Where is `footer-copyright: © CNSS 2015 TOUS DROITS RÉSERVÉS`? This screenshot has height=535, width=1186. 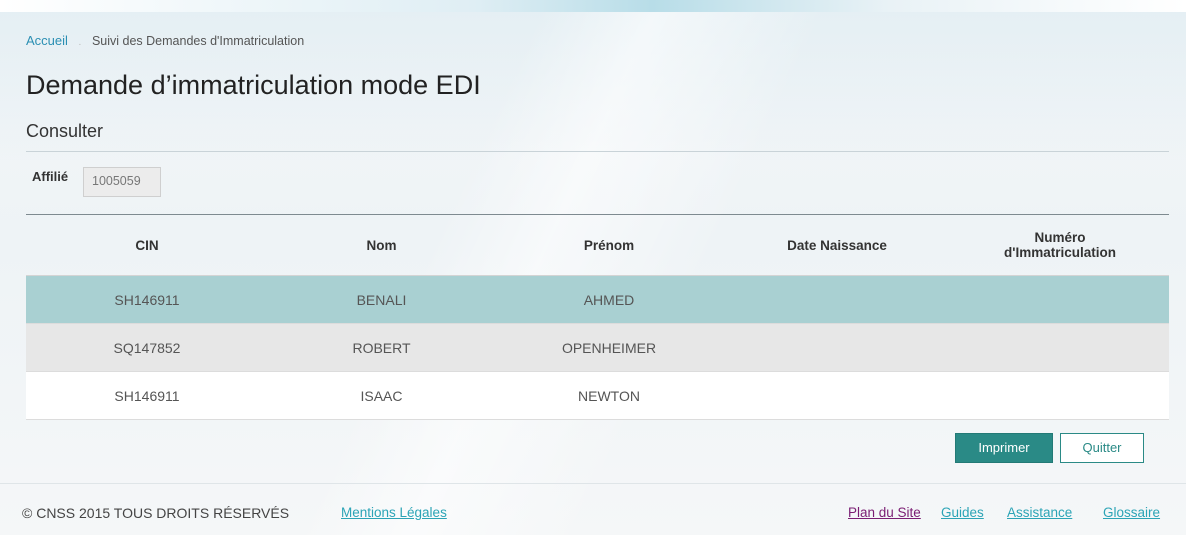 footer-copyright: © CNSS 2015 TOUS DROITS RÉSERVÉS is located at coordinates (156, 513).